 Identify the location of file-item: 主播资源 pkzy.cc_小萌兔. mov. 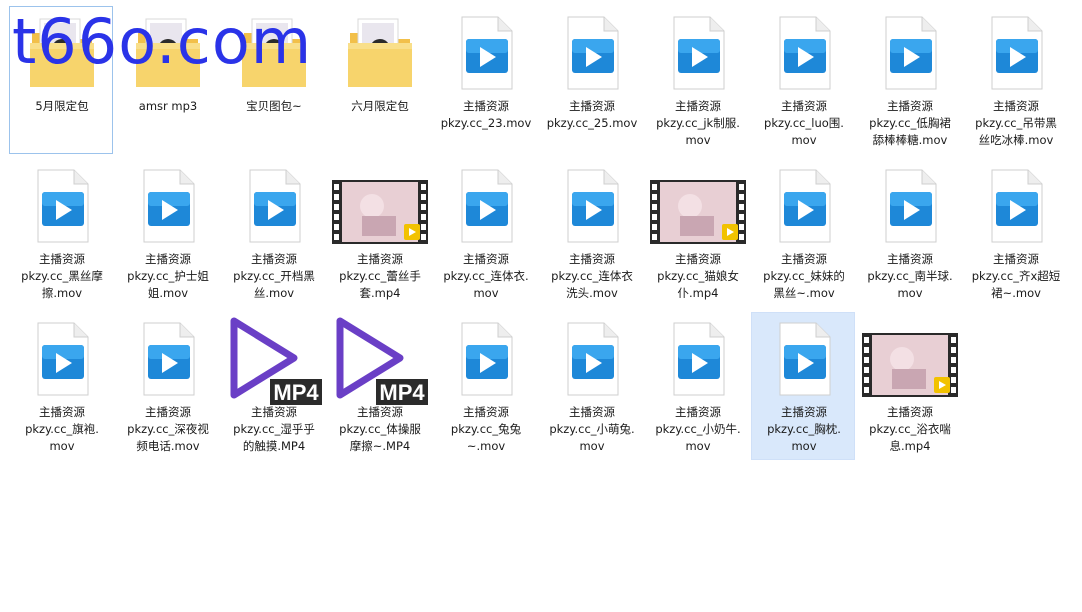
(591, 386).